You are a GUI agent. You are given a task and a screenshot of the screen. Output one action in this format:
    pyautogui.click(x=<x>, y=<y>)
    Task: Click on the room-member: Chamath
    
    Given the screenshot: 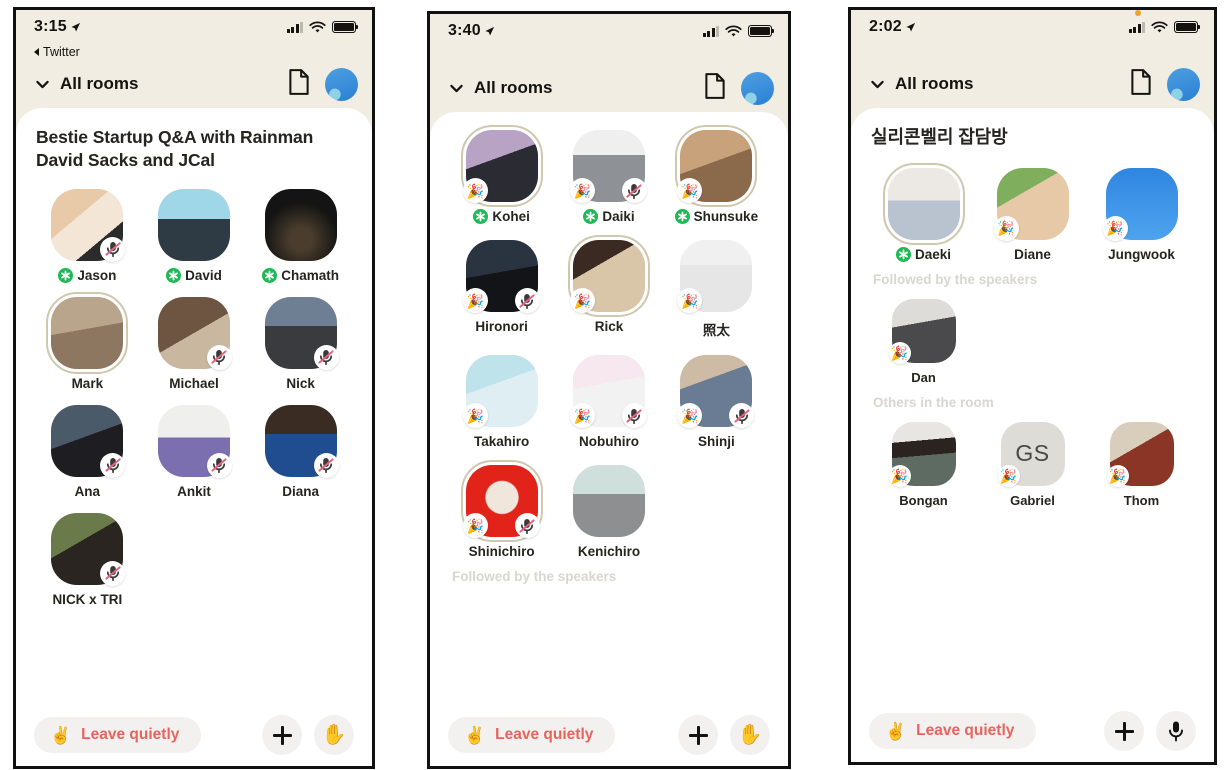 What is the action you would take?
    pyautogui.click(x=300, y=235)
    